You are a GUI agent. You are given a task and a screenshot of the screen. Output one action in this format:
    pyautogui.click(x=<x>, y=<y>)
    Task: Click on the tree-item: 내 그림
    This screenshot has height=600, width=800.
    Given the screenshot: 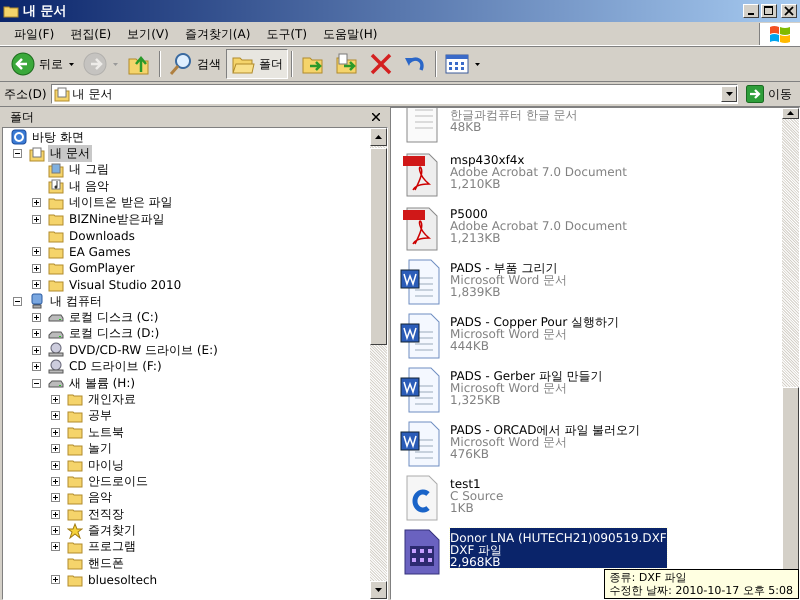 What is the action you would take?
    pyautogui.click(x=89, y=169)
    